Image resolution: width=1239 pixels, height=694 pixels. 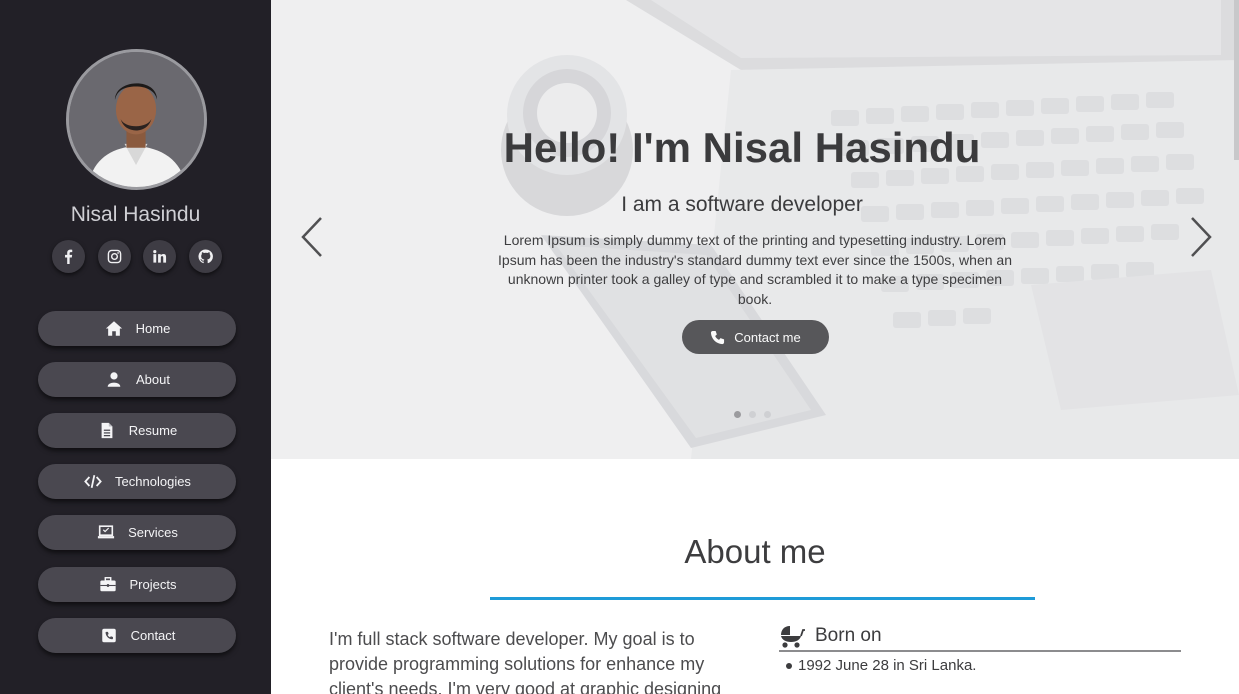 I want to click on contact-me-button: Contact me, so click(x=755, y=337).